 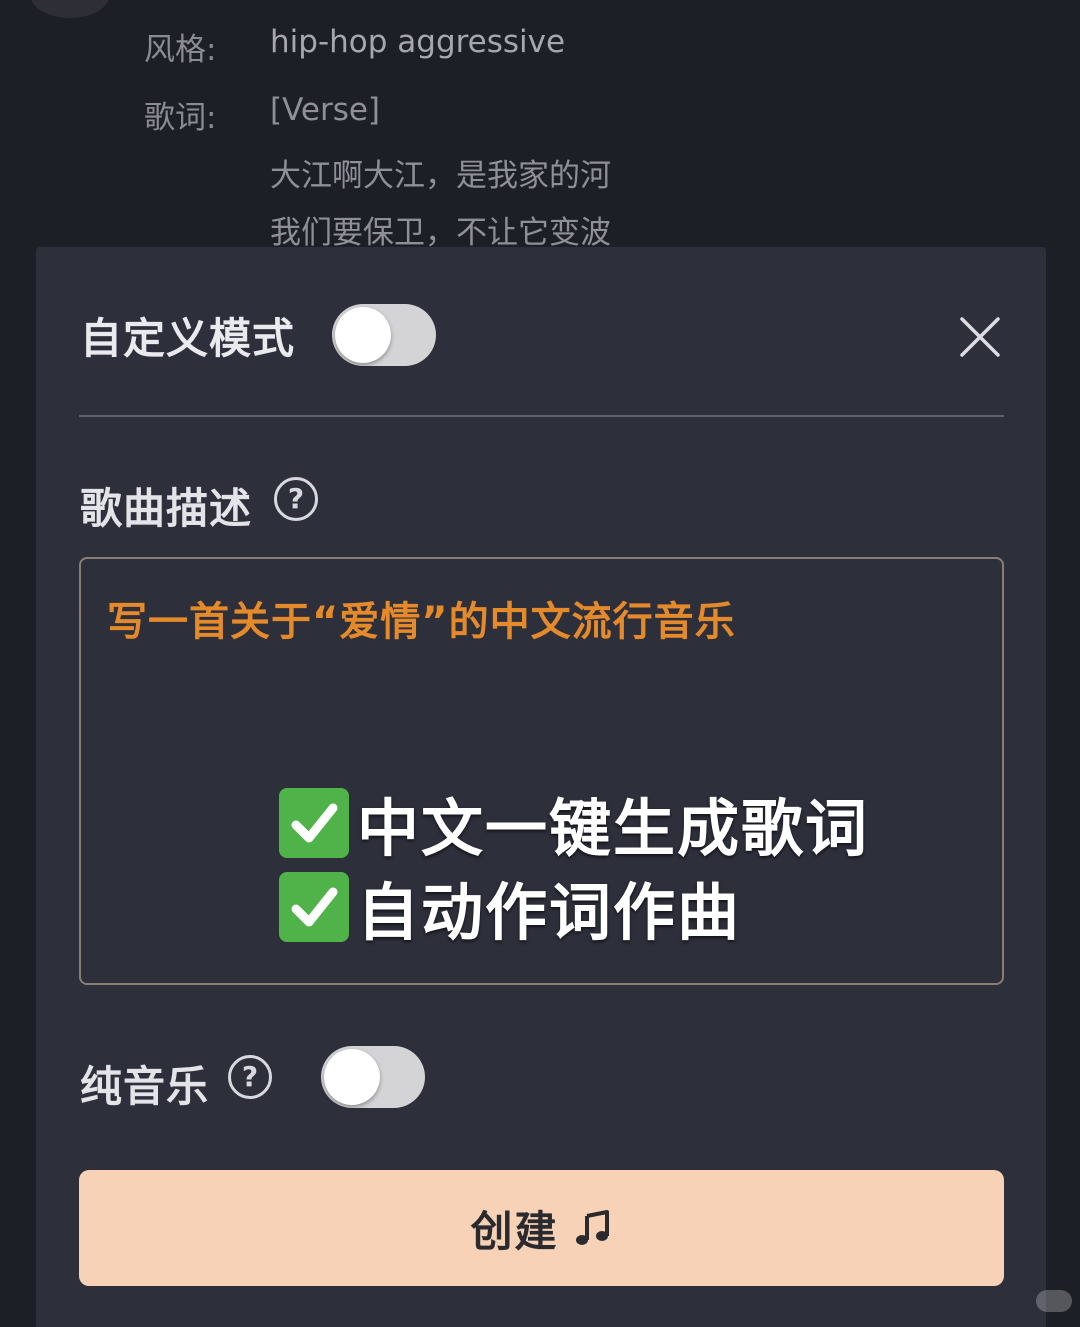 What do you see at coordinates (980, 337) in the screenshot?
I see `close-icon` at bounding box center [980, 337].